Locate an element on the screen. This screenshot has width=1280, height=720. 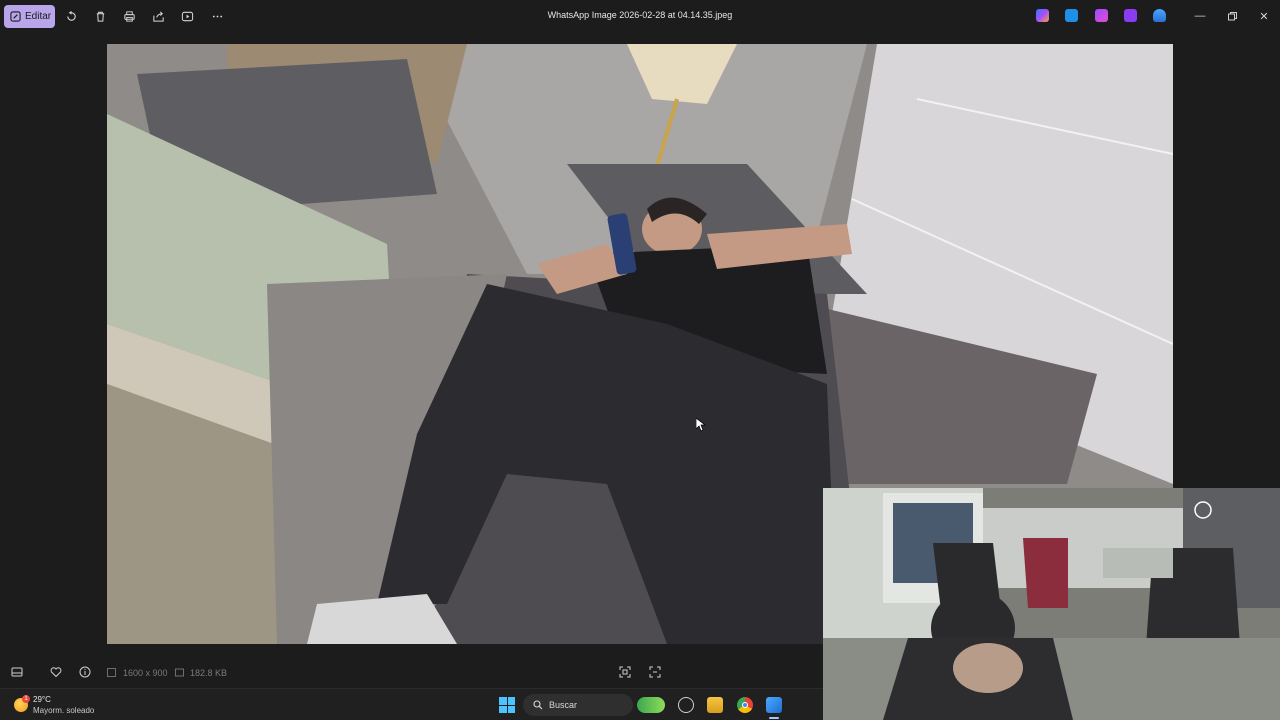
info-icon is located at coordinates (85, 672).